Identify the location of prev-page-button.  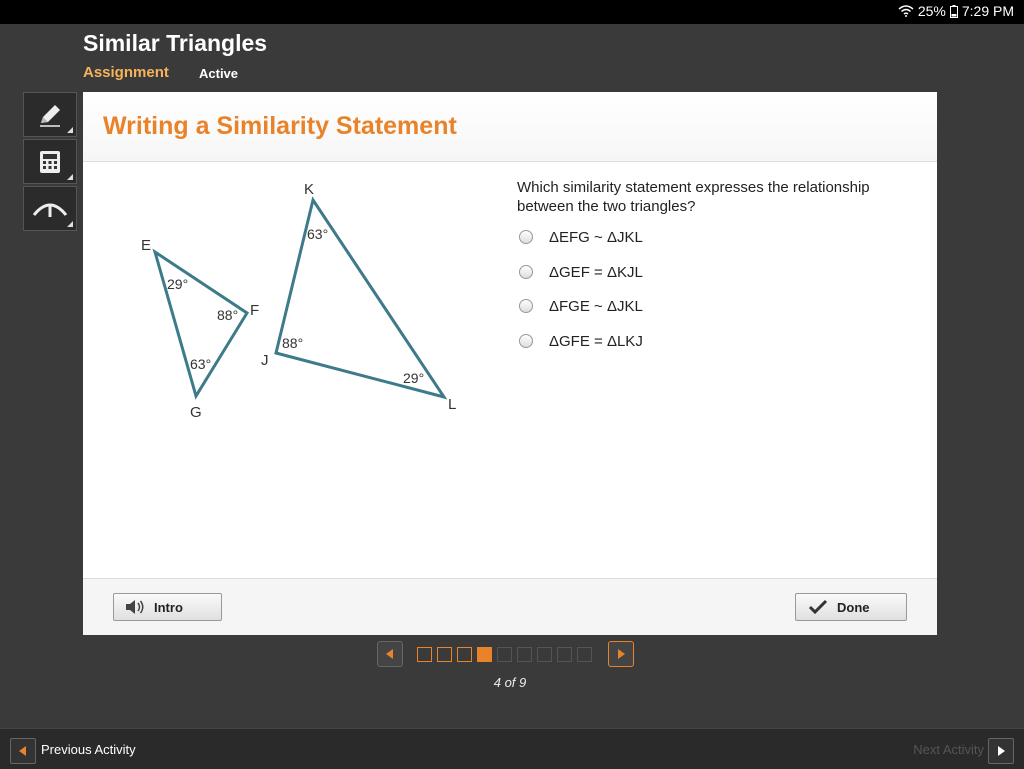
(390, 654).